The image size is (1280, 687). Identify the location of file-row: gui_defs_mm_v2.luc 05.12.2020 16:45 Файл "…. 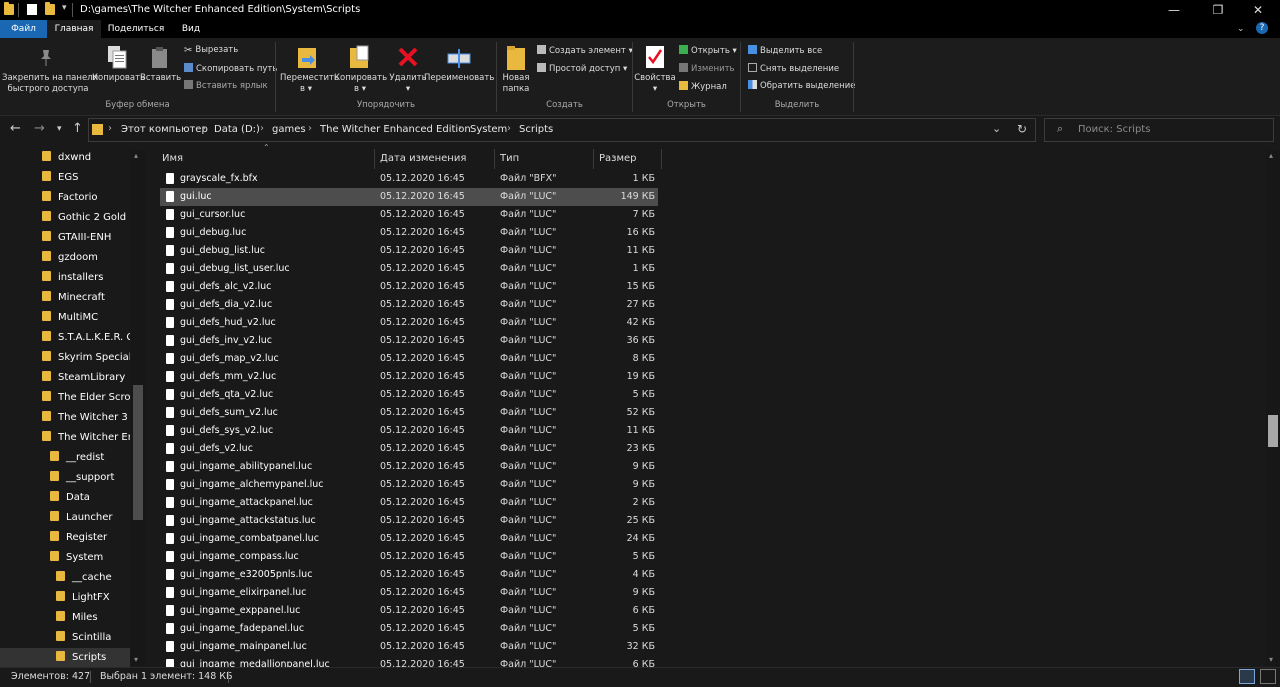
(409, 377).